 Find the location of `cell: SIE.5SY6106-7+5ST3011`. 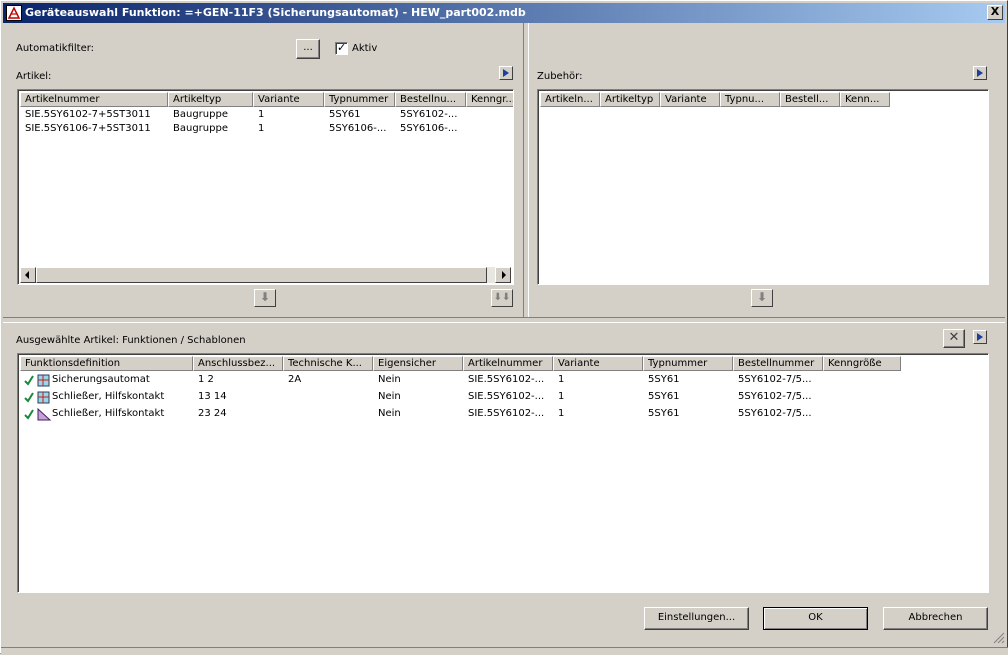

cell: SIE.5SY6106-7+5ST3011 is located at coordinates (88, 128).